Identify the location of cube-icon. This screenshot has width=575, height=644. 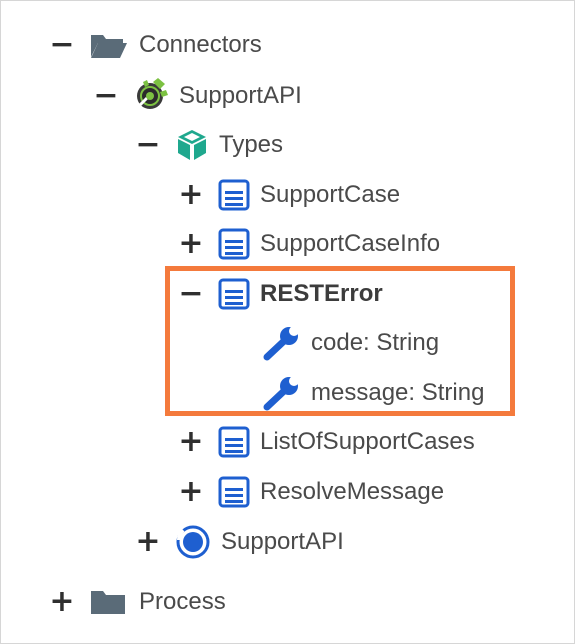
(192, 145).